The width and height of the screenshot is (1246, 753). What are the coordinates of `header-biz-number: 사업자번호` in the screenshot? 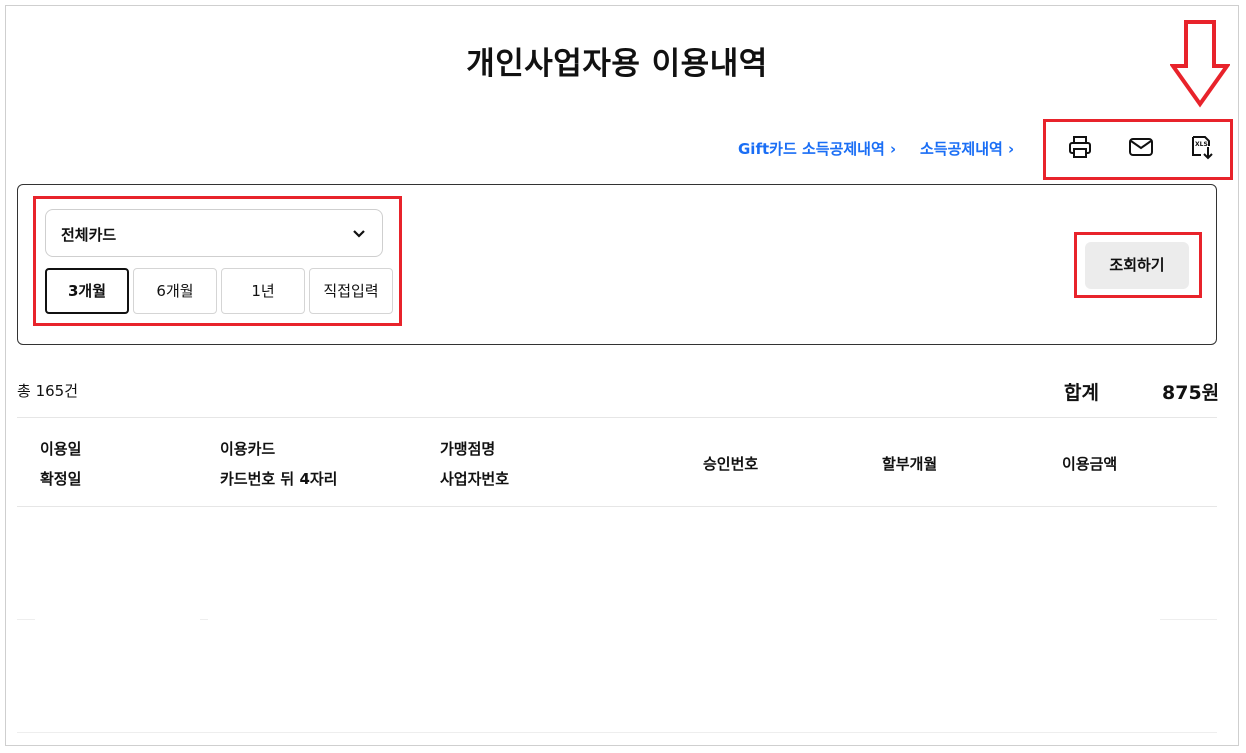 It's located at (475, 479).